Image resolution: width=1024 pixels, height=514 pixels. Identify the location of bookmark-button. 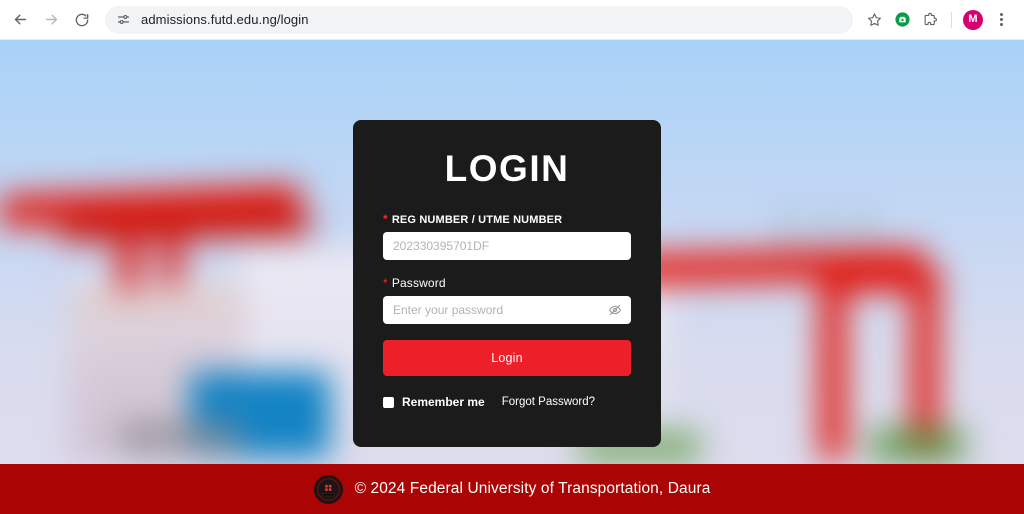
(874, 20).